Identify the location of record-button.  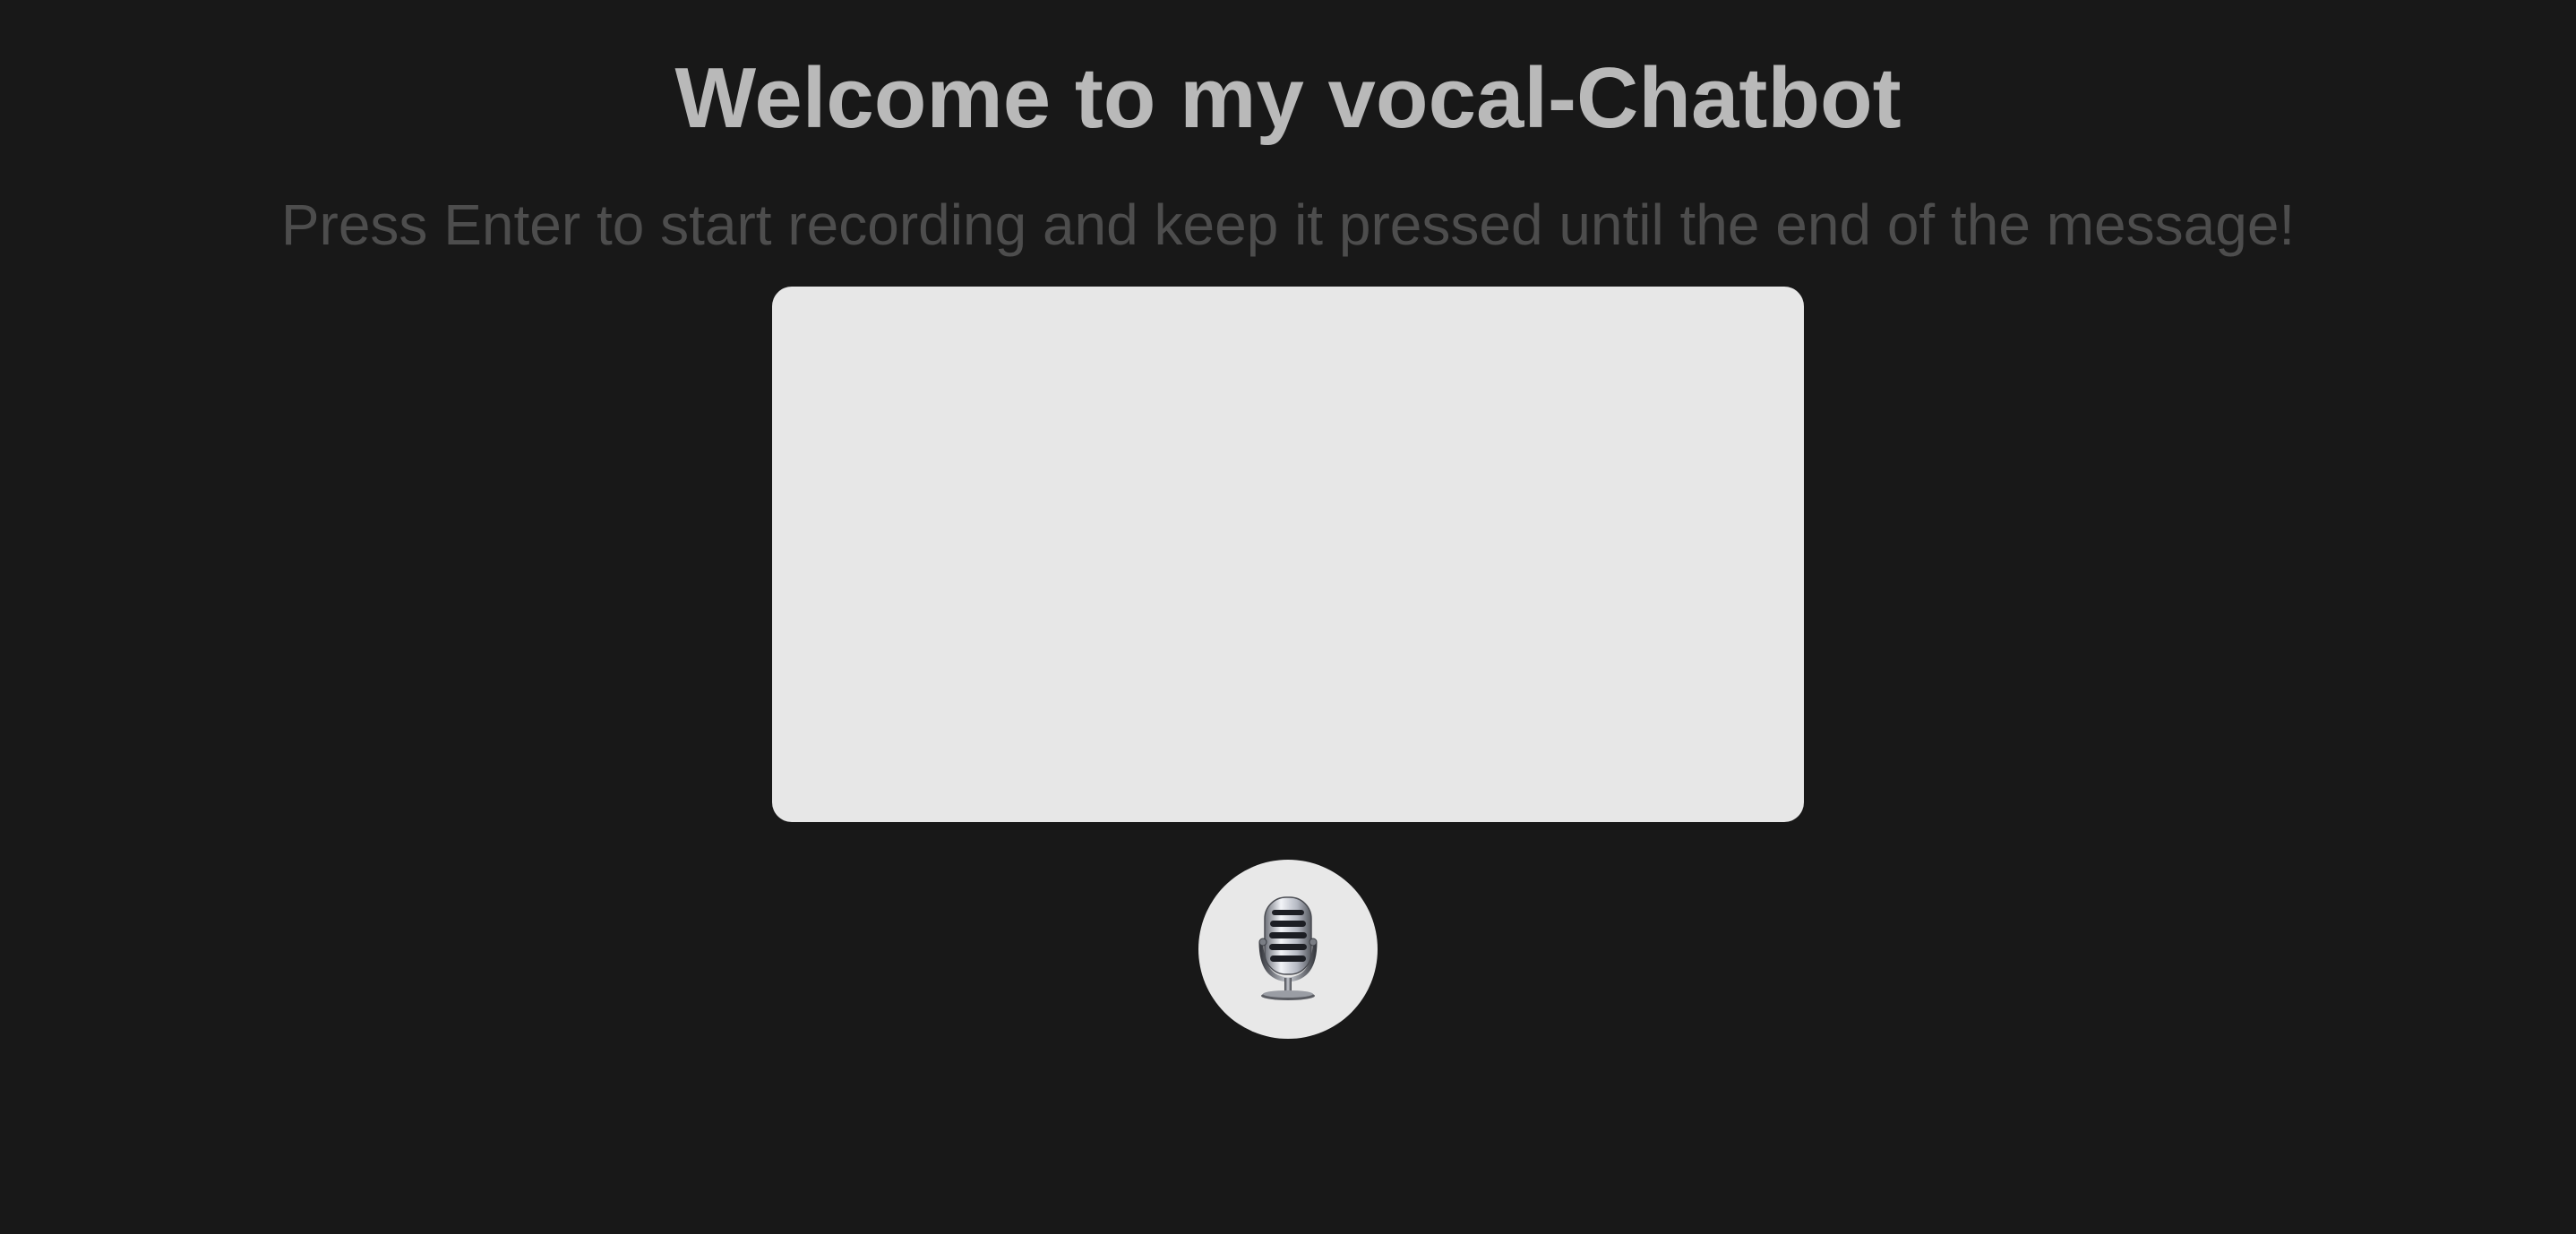
(1288, 949).